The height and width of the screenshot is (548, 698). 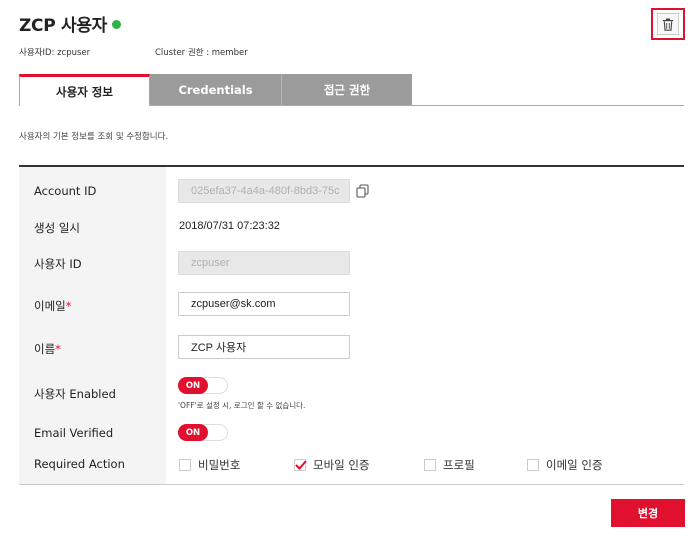 I want to click on checkbox-label: 프로필, so click(x=459, y=465).